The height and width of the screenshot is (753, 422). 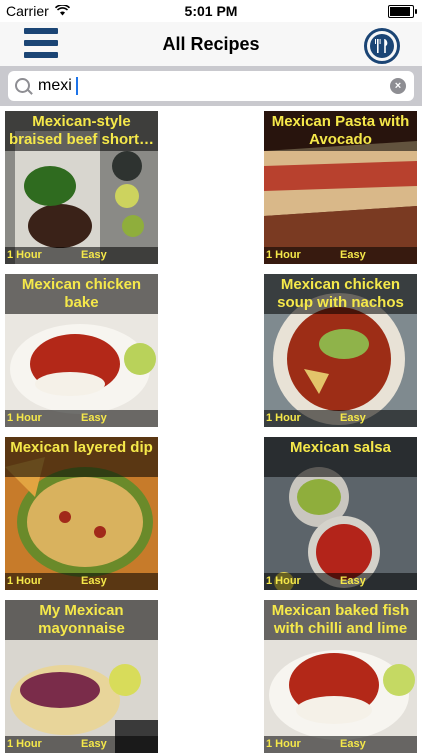 I want to click on page-title: All Recipes, so click(x=211, y=44).